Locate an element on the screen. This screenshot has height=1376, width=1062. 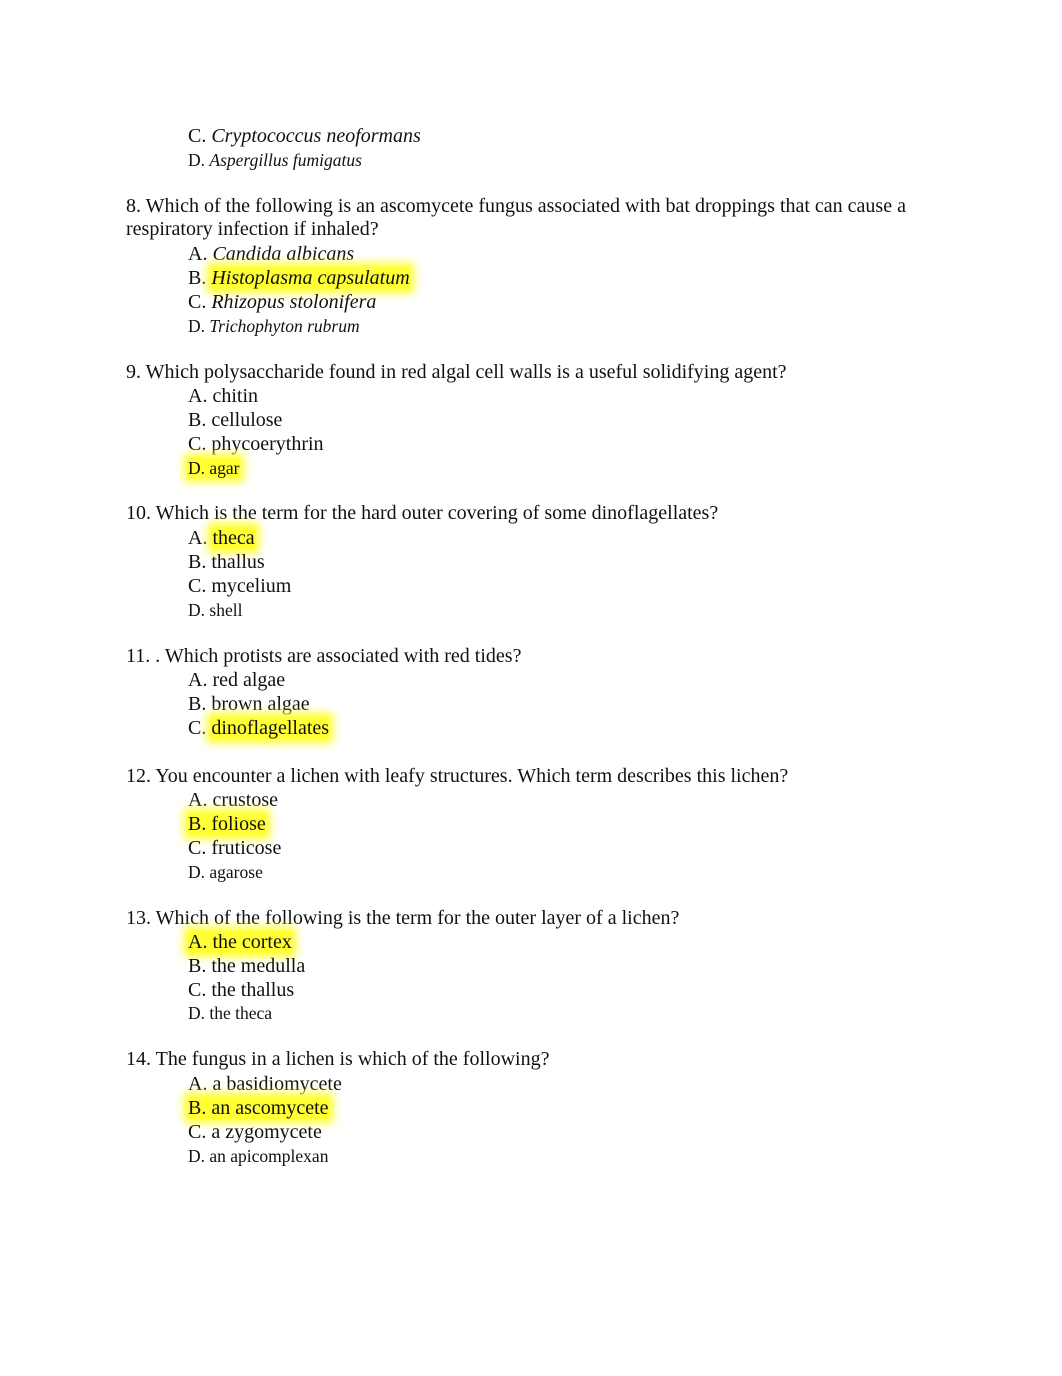
option-text: brown algae is located at coordinates (260, 704).